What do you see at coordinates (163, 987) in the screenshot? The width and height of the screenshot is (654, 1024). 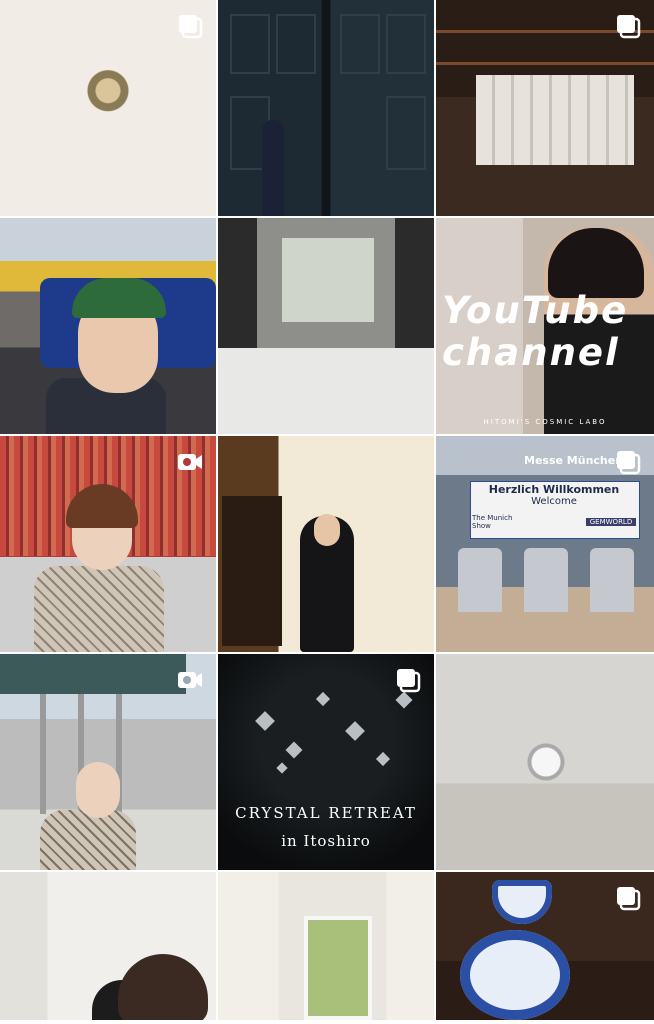 I see `hair` at bounding box center [163, 987].